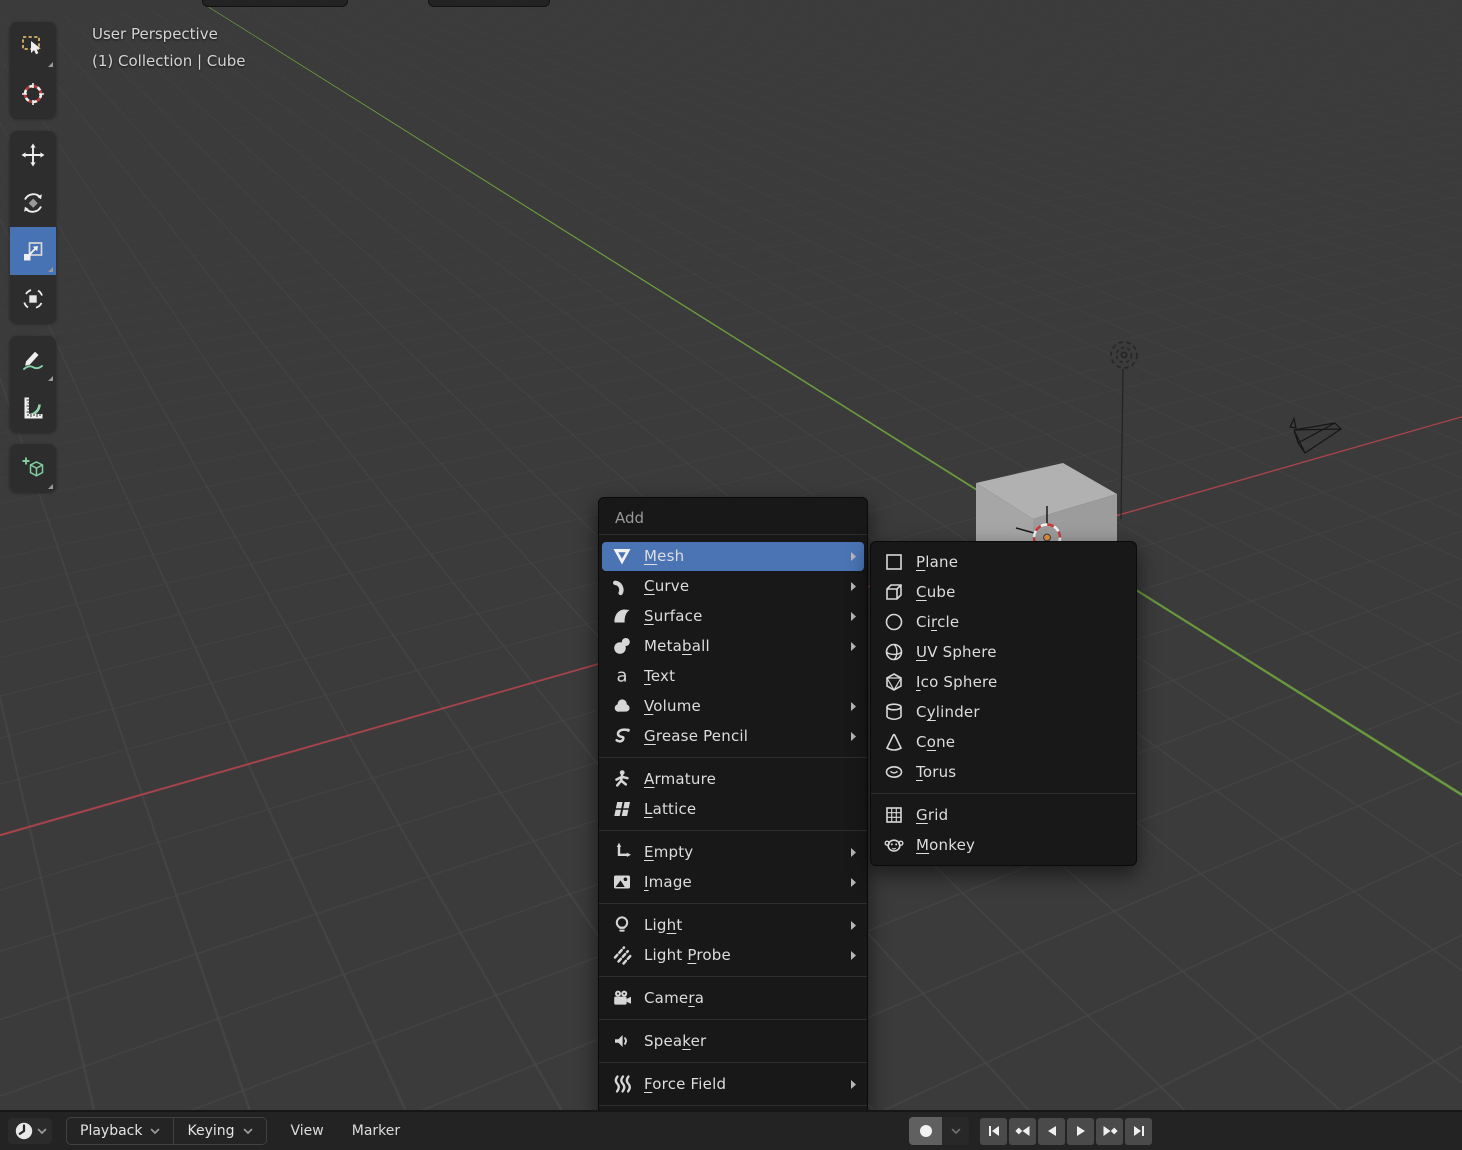 The image size is (1462, 1150). I want to click on menu-item-cone: Cone, so click(1003, 742).